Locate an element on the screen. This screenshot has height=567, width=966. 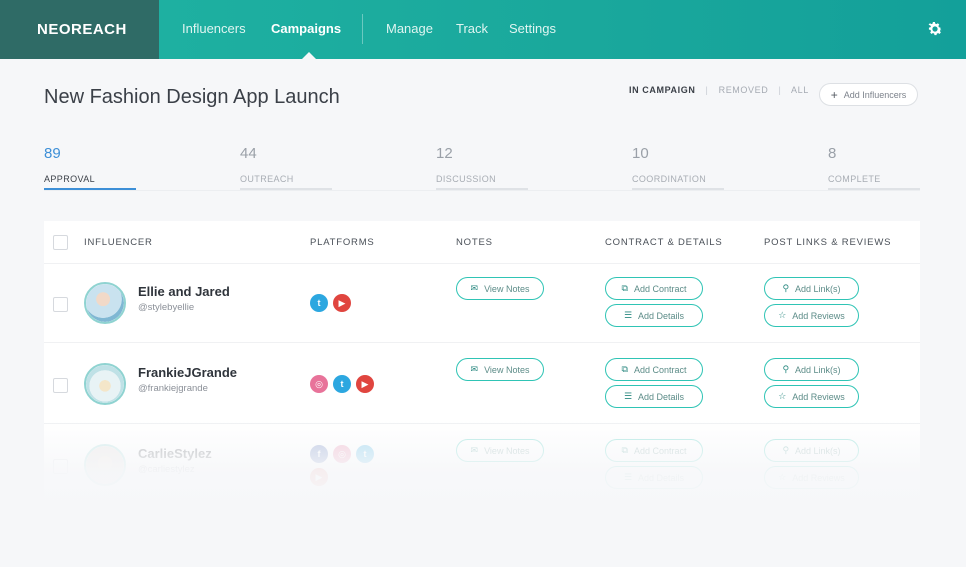
nav-item-manage: Manage is located at coordinates (409, 28).